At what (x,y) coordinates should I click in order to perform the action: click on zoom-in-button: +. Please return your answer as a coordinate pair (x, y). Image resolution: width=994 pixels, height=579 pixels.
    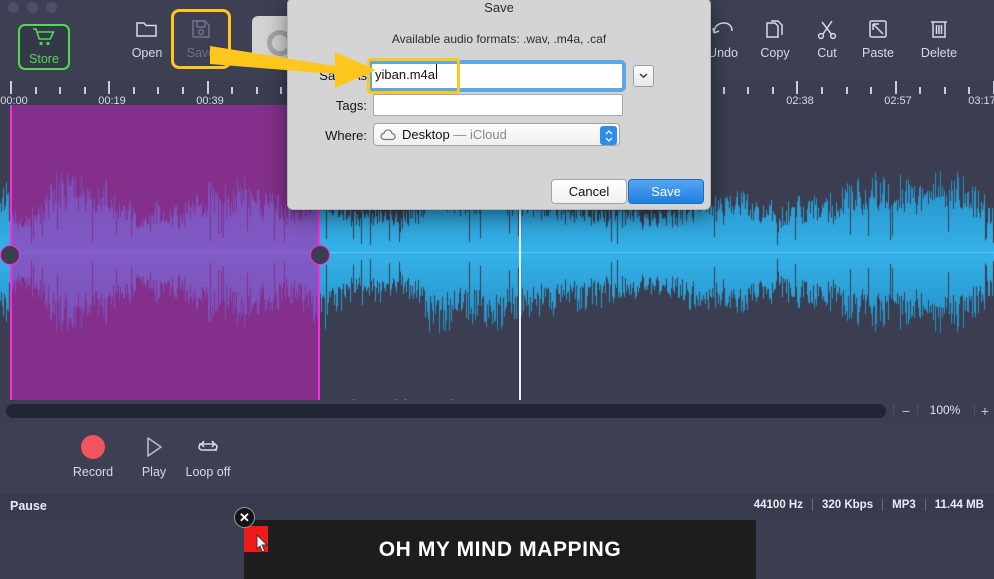
    Looking at the image, I should click on (984, 411).